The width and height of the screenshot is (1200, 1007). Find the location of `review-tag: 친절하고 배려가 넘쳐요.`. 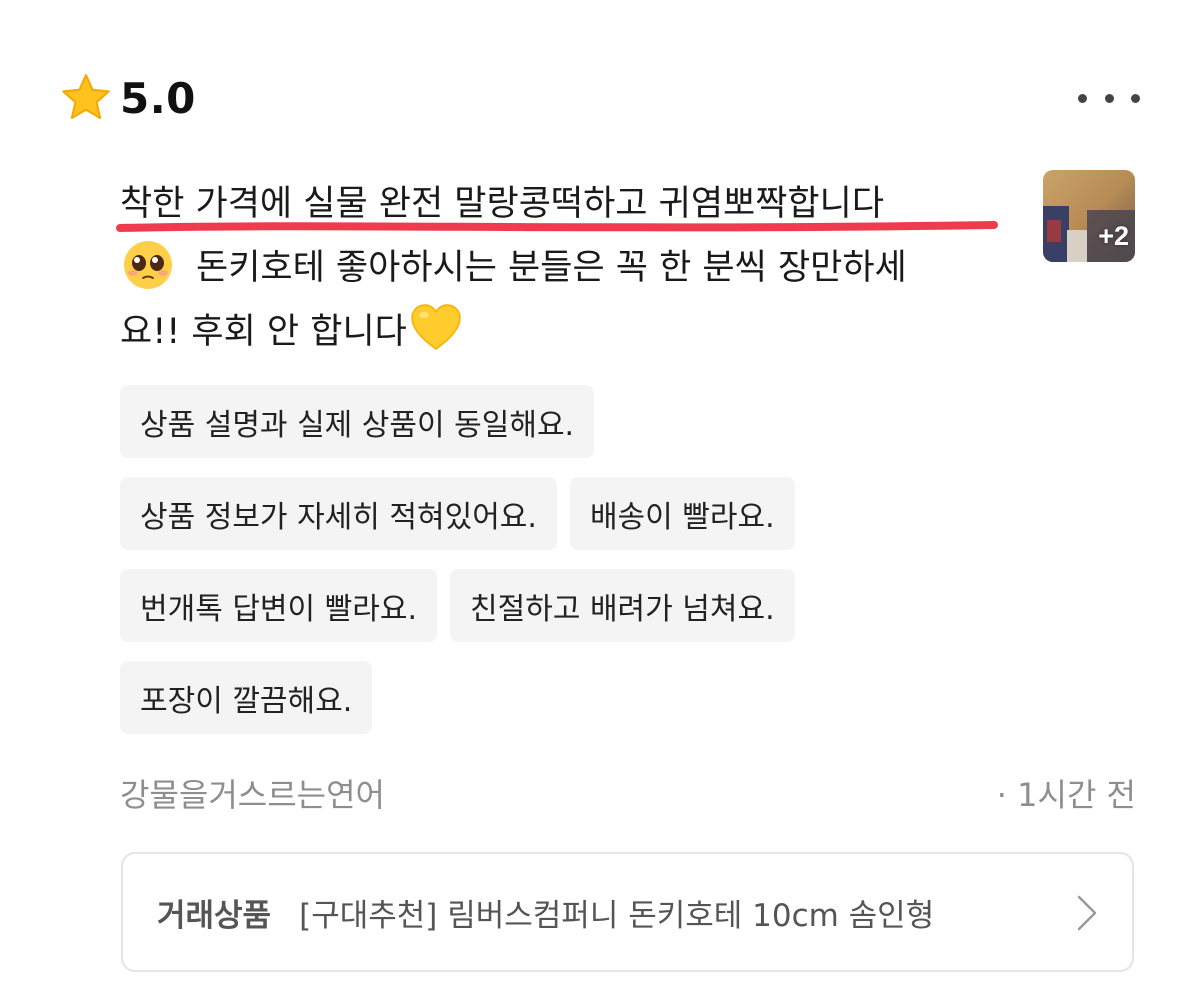

review-tag: 친절하고 배려가 넘쳐요. is located at coordinates (622, 605).